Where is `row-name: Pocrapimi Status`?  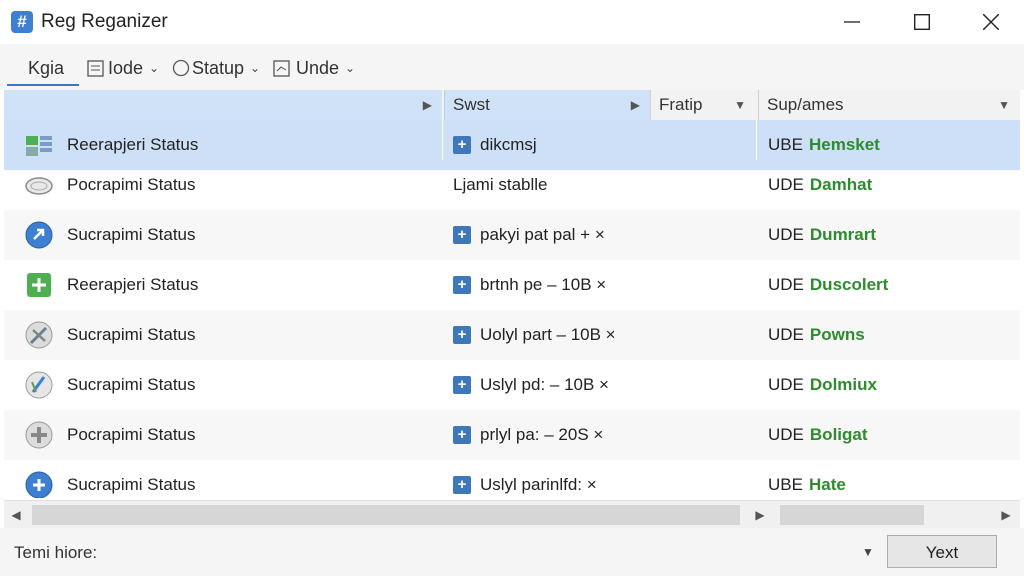 row-name: Pocrapimi Status is located at coordinates (131, 434).